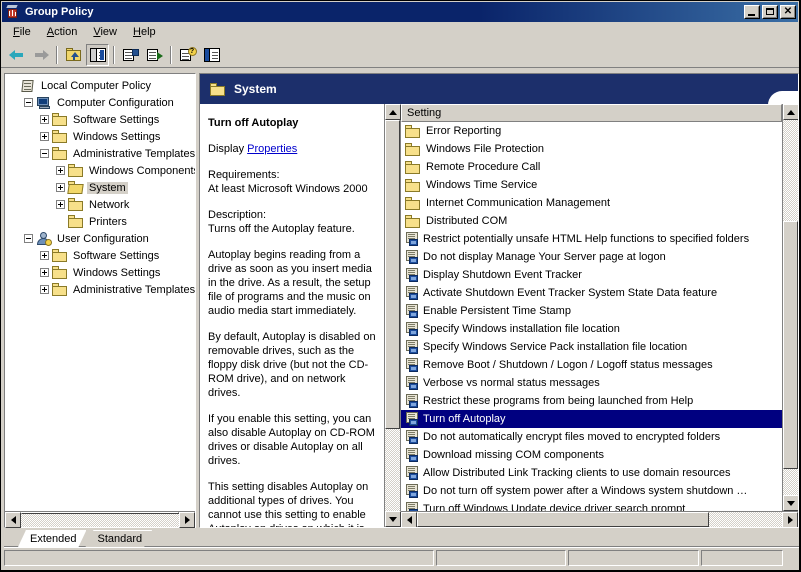 Image resolution: width=801 pixels, height=572 pixels. I want to click on table-row: Display Shutdown Event Tracker, so click(591, 275).